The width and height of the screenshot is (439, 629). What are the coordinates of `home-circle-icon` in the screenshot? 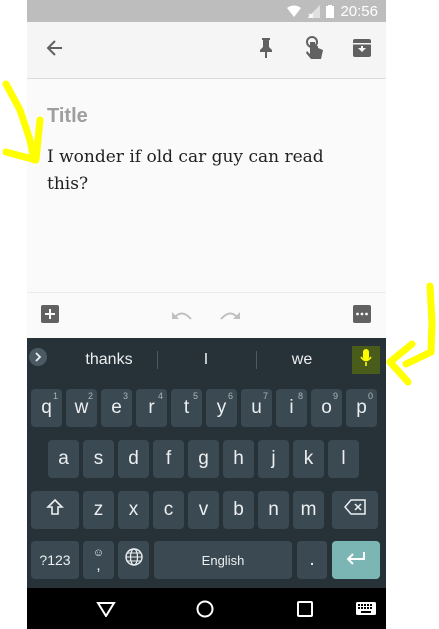 It's located at (205, 611).